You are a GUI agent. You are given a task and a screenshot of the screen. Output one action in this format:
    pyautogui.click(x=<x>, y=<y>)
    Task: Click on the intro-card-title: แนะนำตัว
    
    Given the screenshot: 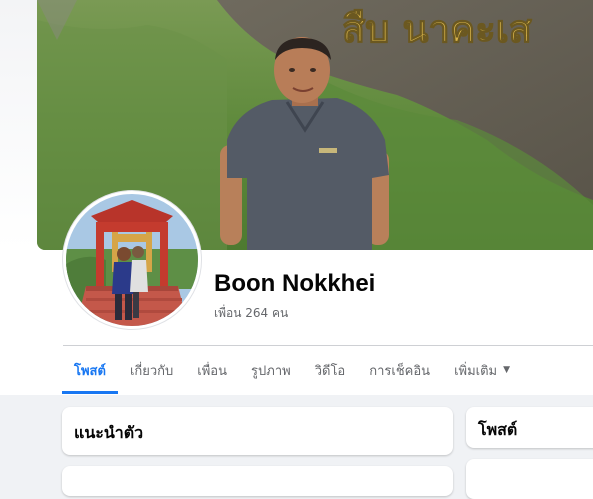 What is the action you would take?
    pyautogui.click(x=109, y=432)
    